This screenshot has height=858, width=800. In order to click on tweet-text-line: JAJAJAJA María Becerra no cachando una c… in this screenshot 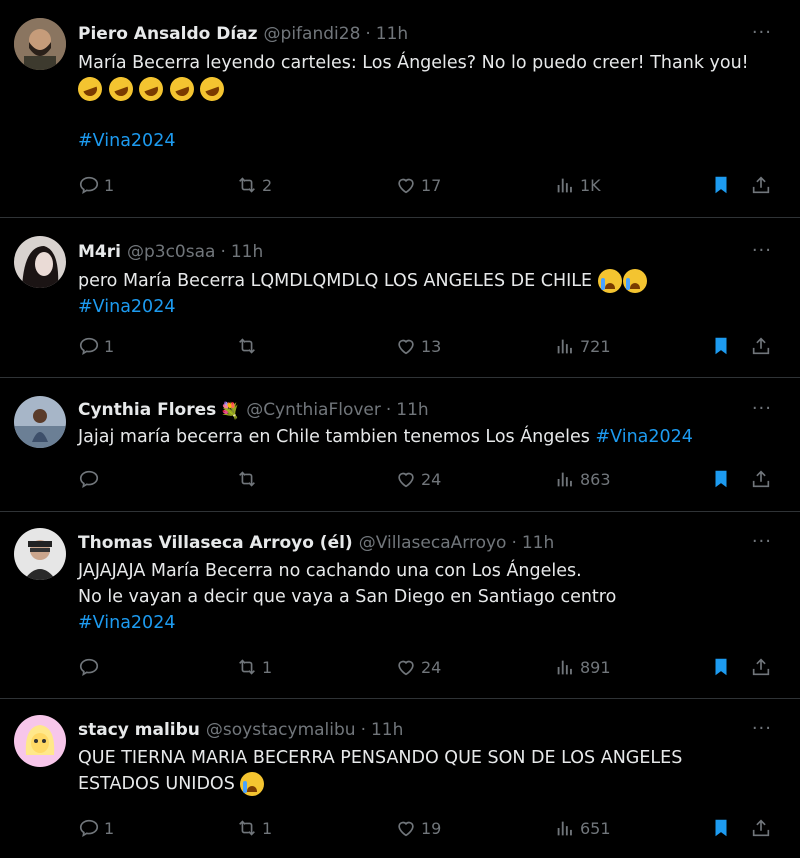, I will do `click(330, 571)`.